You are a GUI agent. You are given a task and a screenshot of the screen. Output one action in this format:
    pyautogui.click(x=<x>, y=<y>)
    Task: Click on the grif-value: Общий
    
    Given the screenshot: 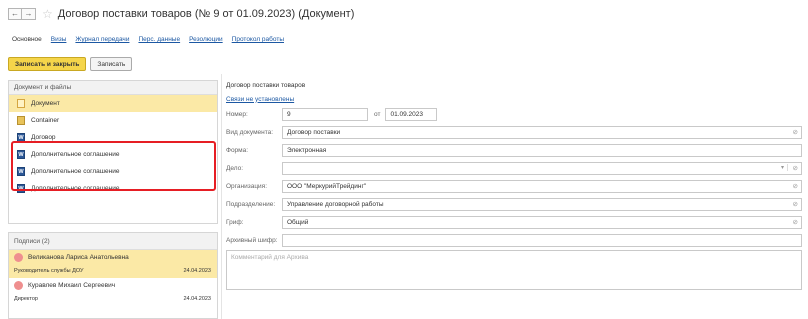 What is the action you would take?
    pyautogui.click(x=298, y=222)
    